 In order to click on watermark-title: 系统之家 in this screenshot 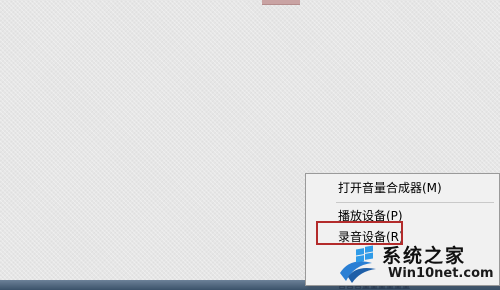, I will do `click(424, 256)`.